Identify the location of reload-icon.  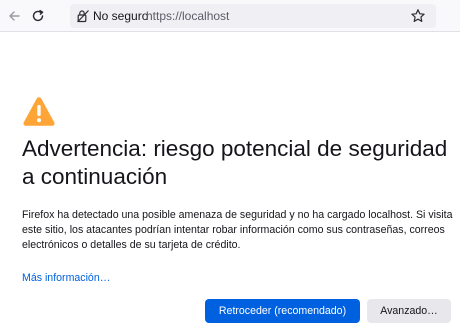
(38, 15).